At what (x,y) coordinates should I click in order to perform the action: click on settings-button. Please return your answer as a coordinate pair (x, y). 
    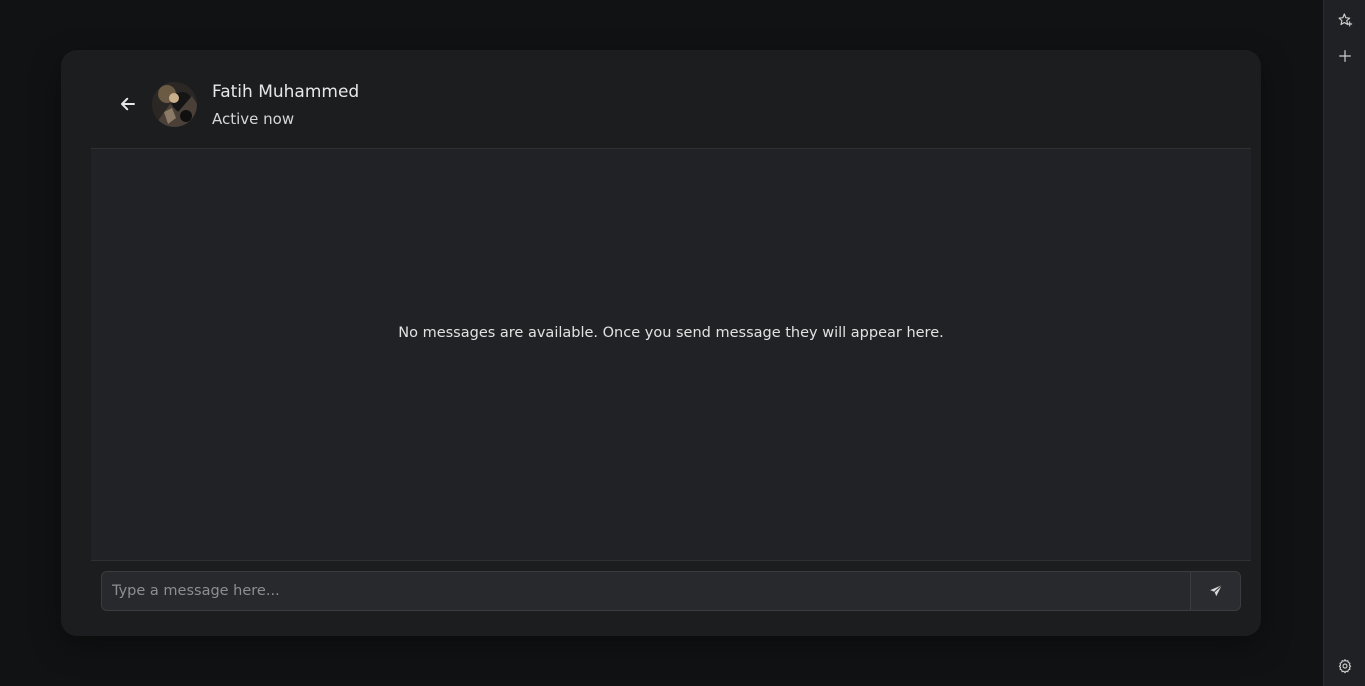
    Looking at the image, I should click on (1345, 666).